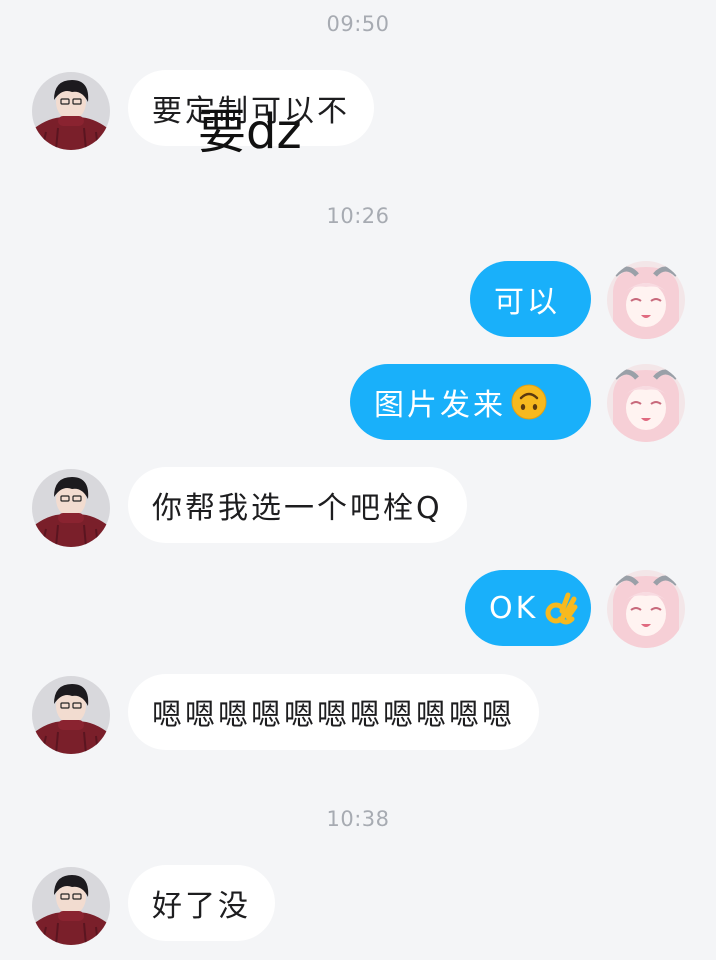 The width and height of the screenshot is (716, 960). I want to click on upside-down-face-icon, so click(529, 402).